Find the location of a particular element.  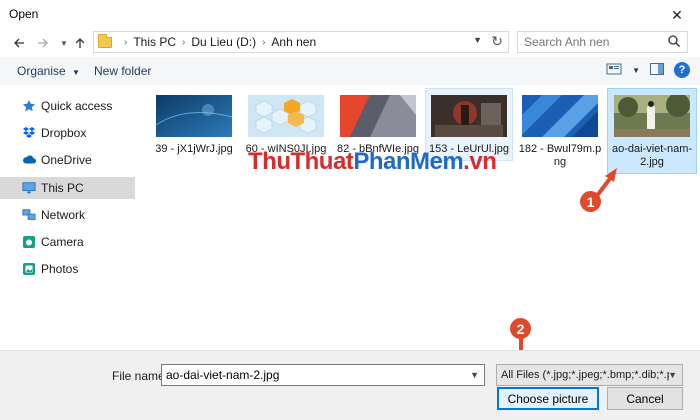

choose-picture-button: Choose picture is located at coordinates (548, 398).